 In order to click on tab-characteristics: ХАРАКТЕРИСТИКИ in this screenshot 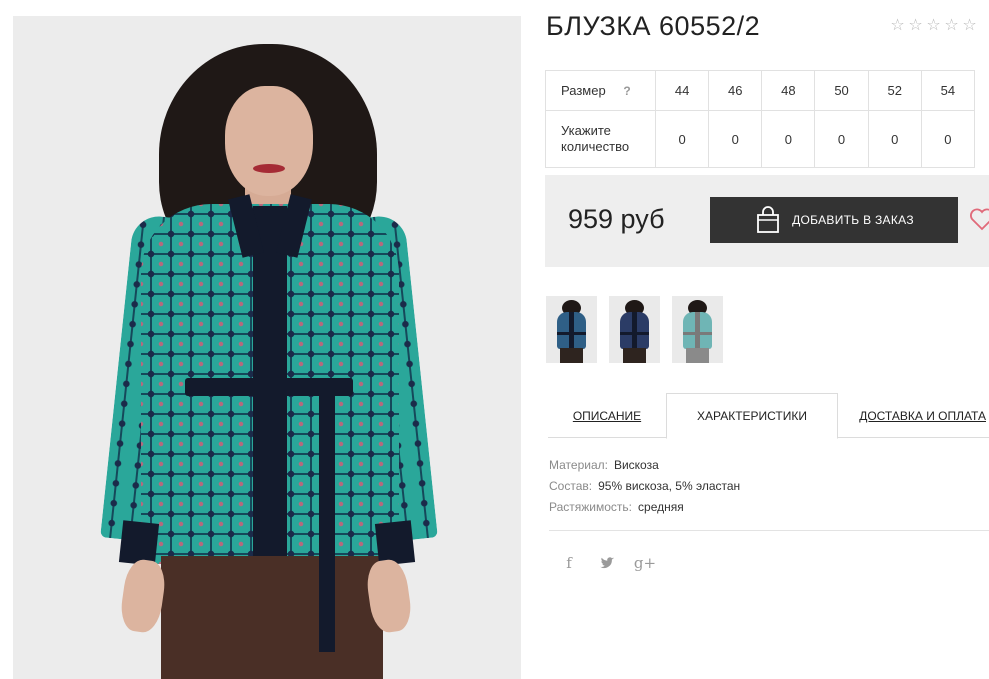, I will do `click(752, 416)`.